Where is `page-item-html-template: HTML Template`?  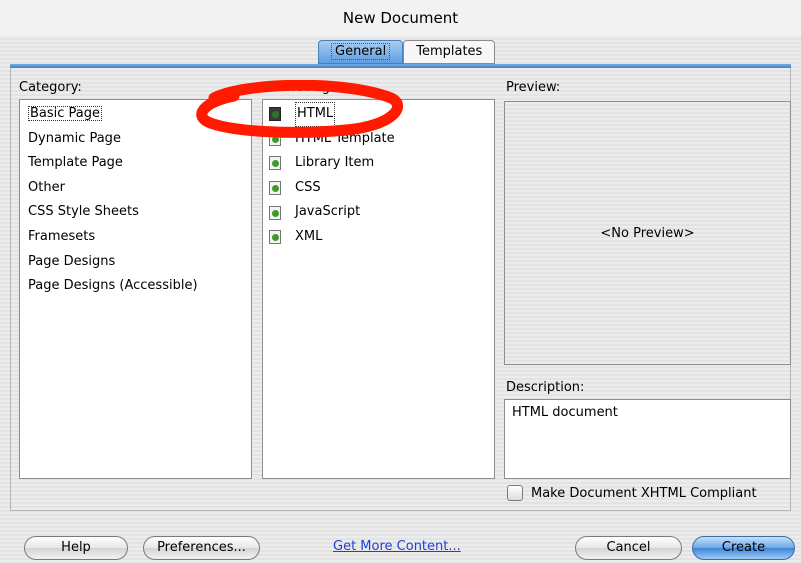
page-item-html-template: HTML Template is located at coordinates (378, 139).